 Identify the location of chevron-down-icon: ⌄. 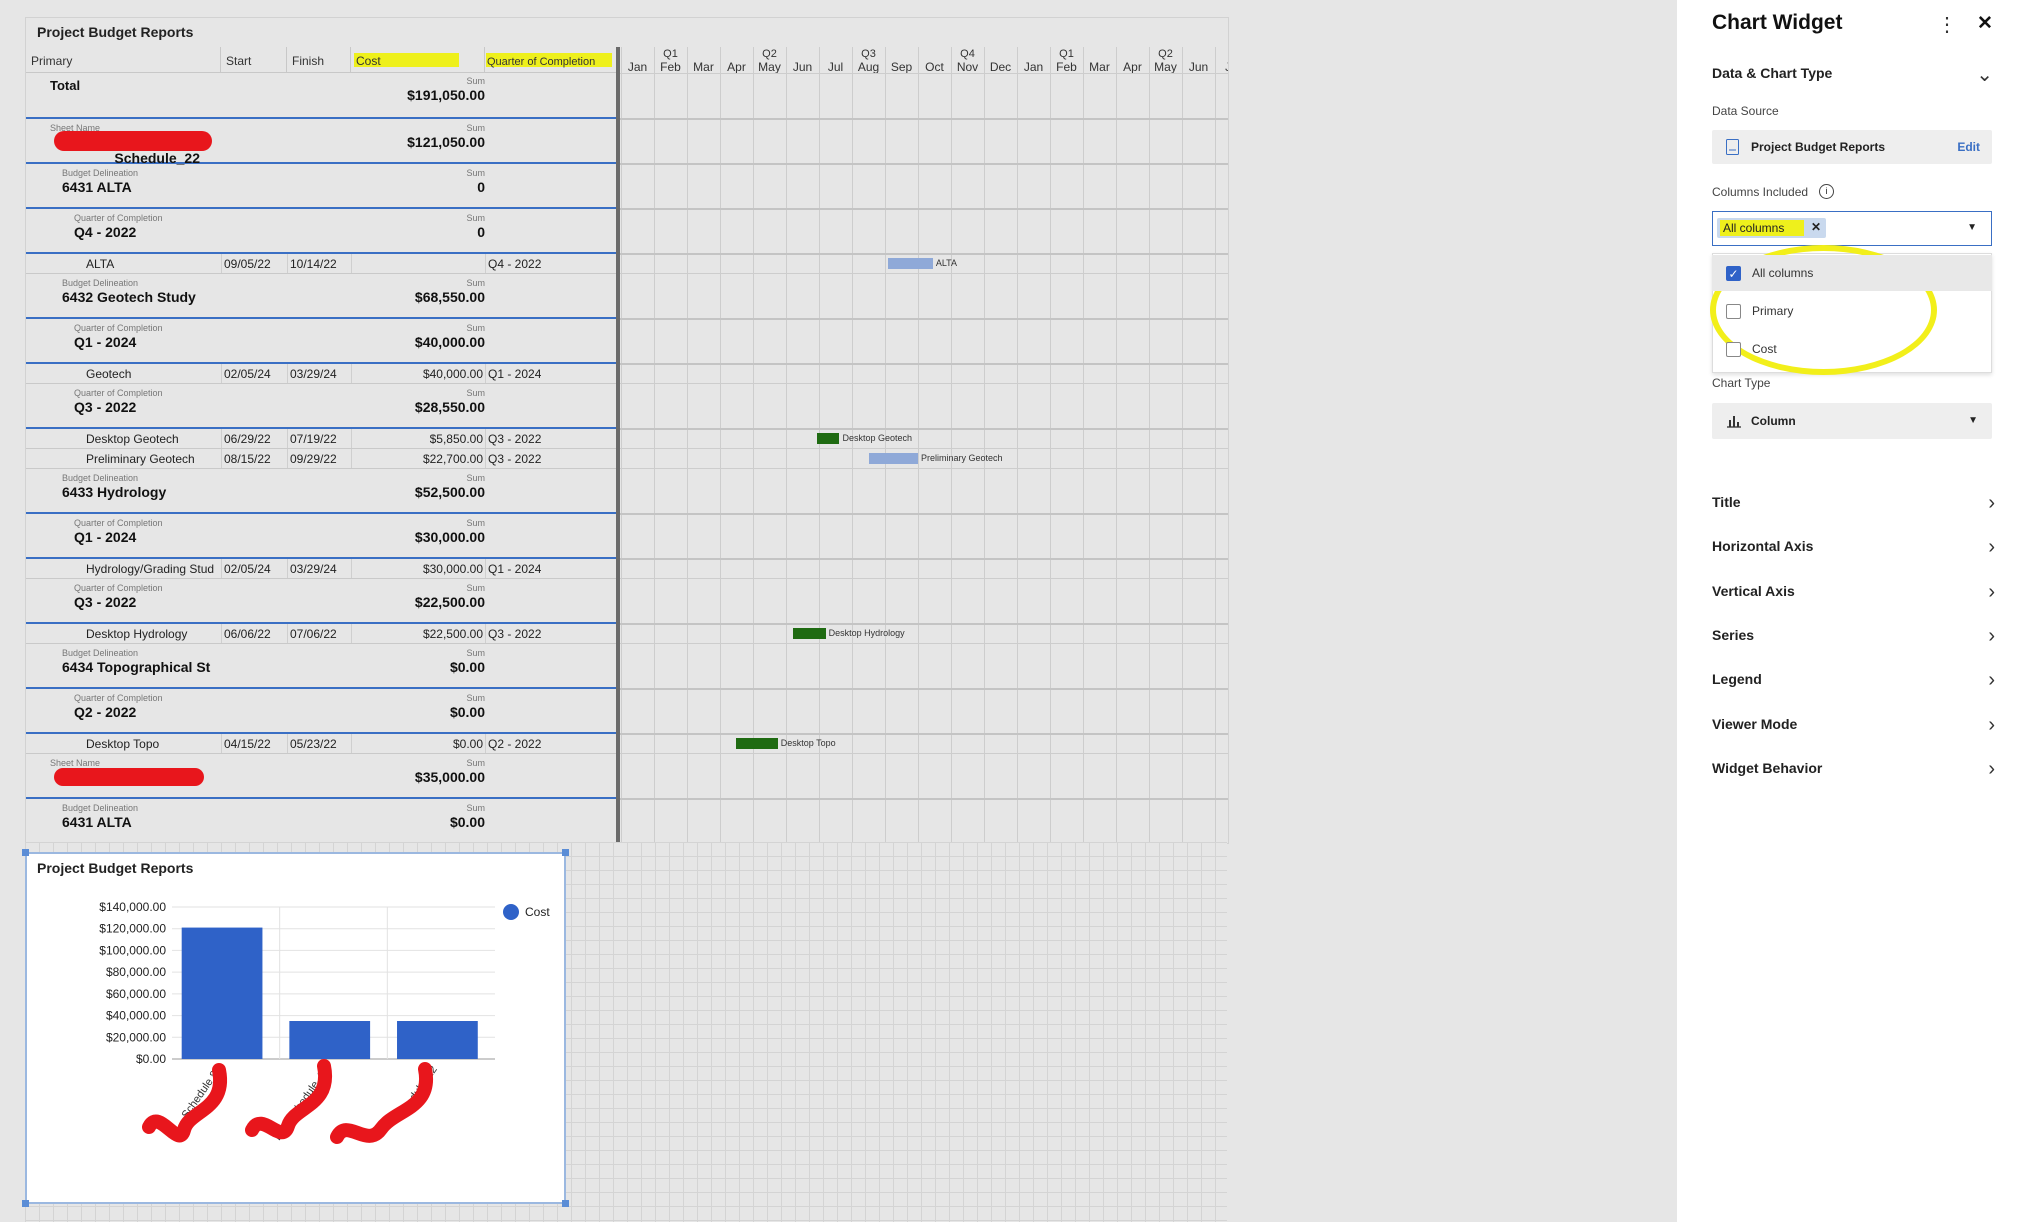
(1984, 74).